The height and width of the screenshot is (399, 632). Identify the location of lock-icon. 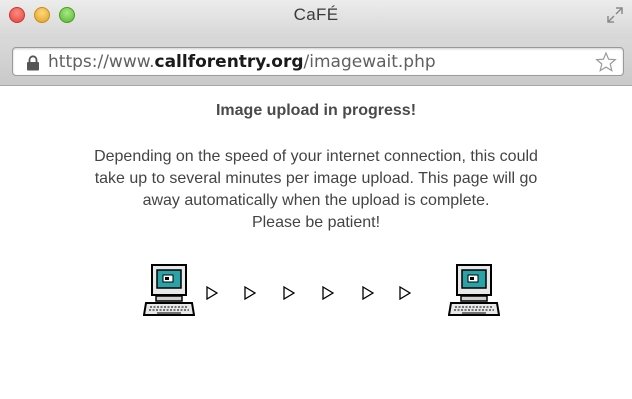
(33, 63).